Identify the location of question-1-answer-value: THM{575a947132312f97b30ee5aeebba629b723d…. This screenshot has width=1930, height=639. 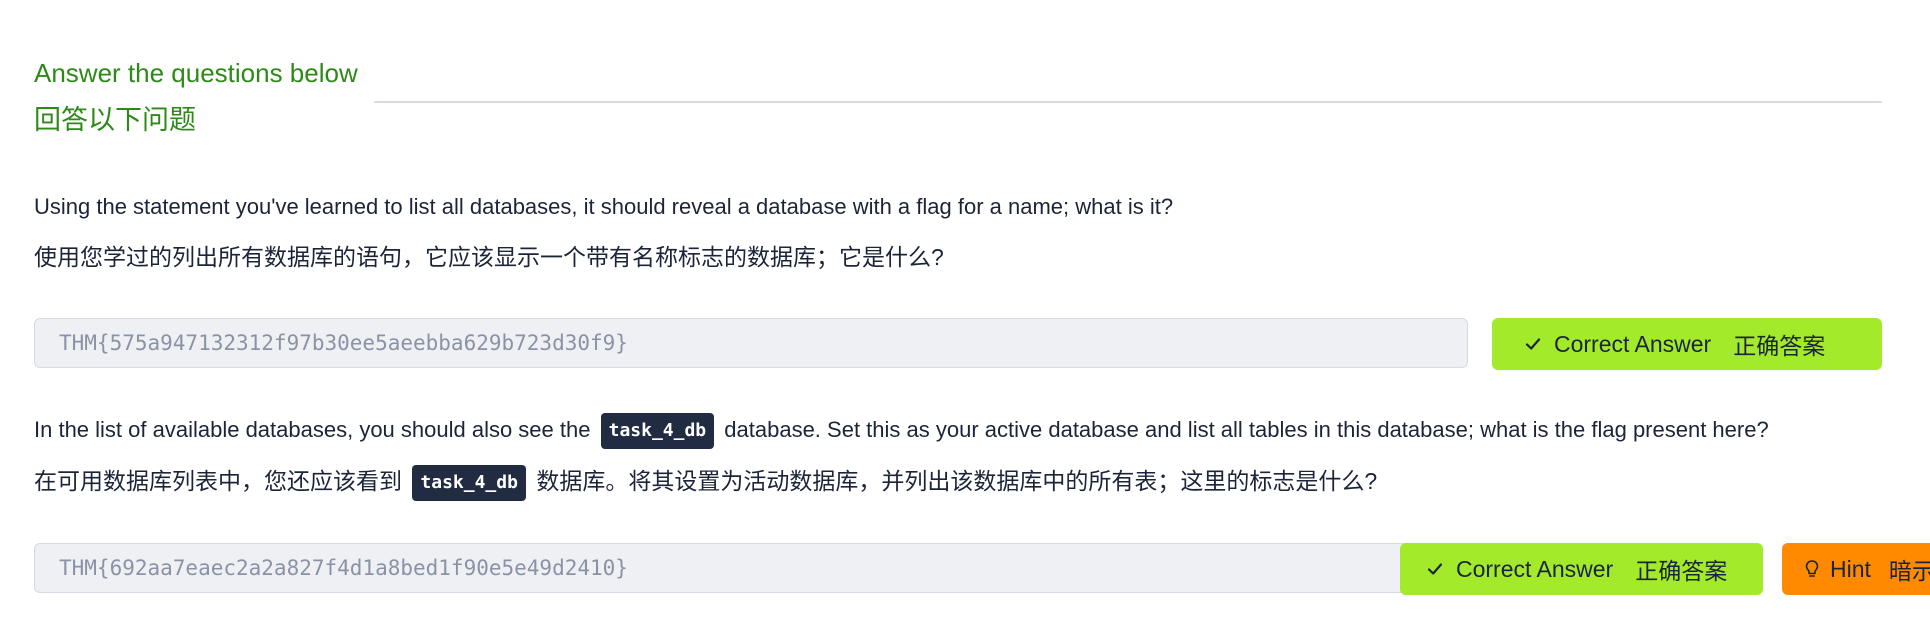
(343, 343).